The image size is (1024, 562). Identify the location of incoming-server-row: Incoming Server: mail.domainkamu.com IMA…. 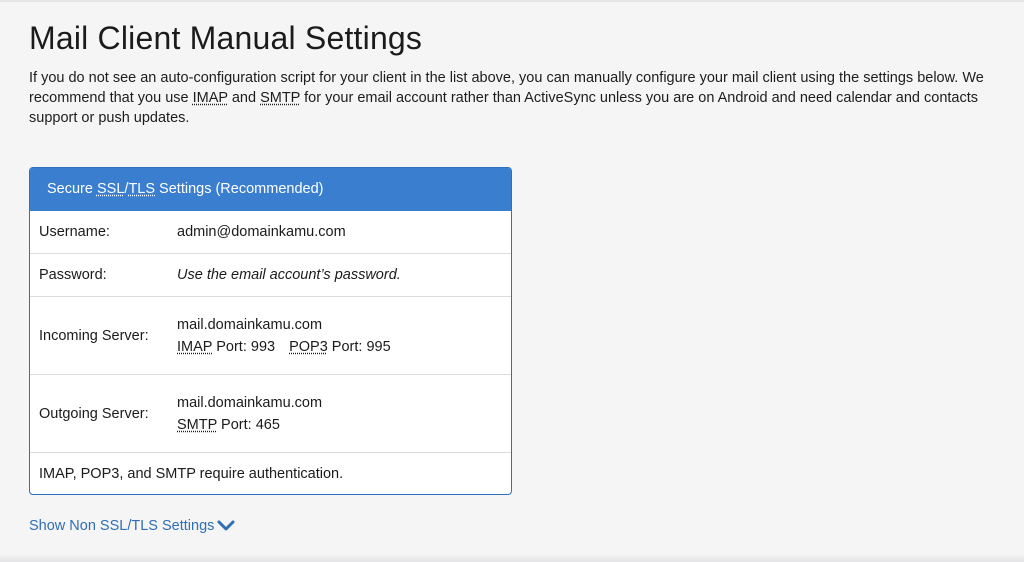
(270, 335).